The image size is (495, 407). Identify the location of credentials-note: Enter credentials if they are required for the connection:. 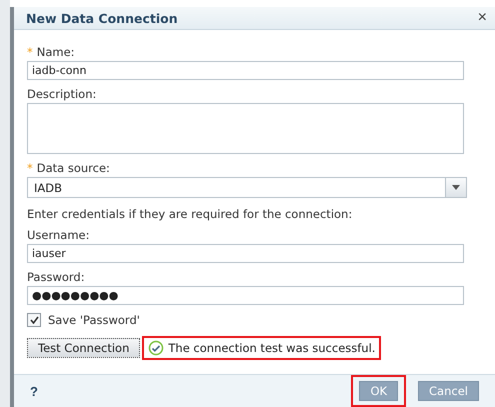
(190, 214).